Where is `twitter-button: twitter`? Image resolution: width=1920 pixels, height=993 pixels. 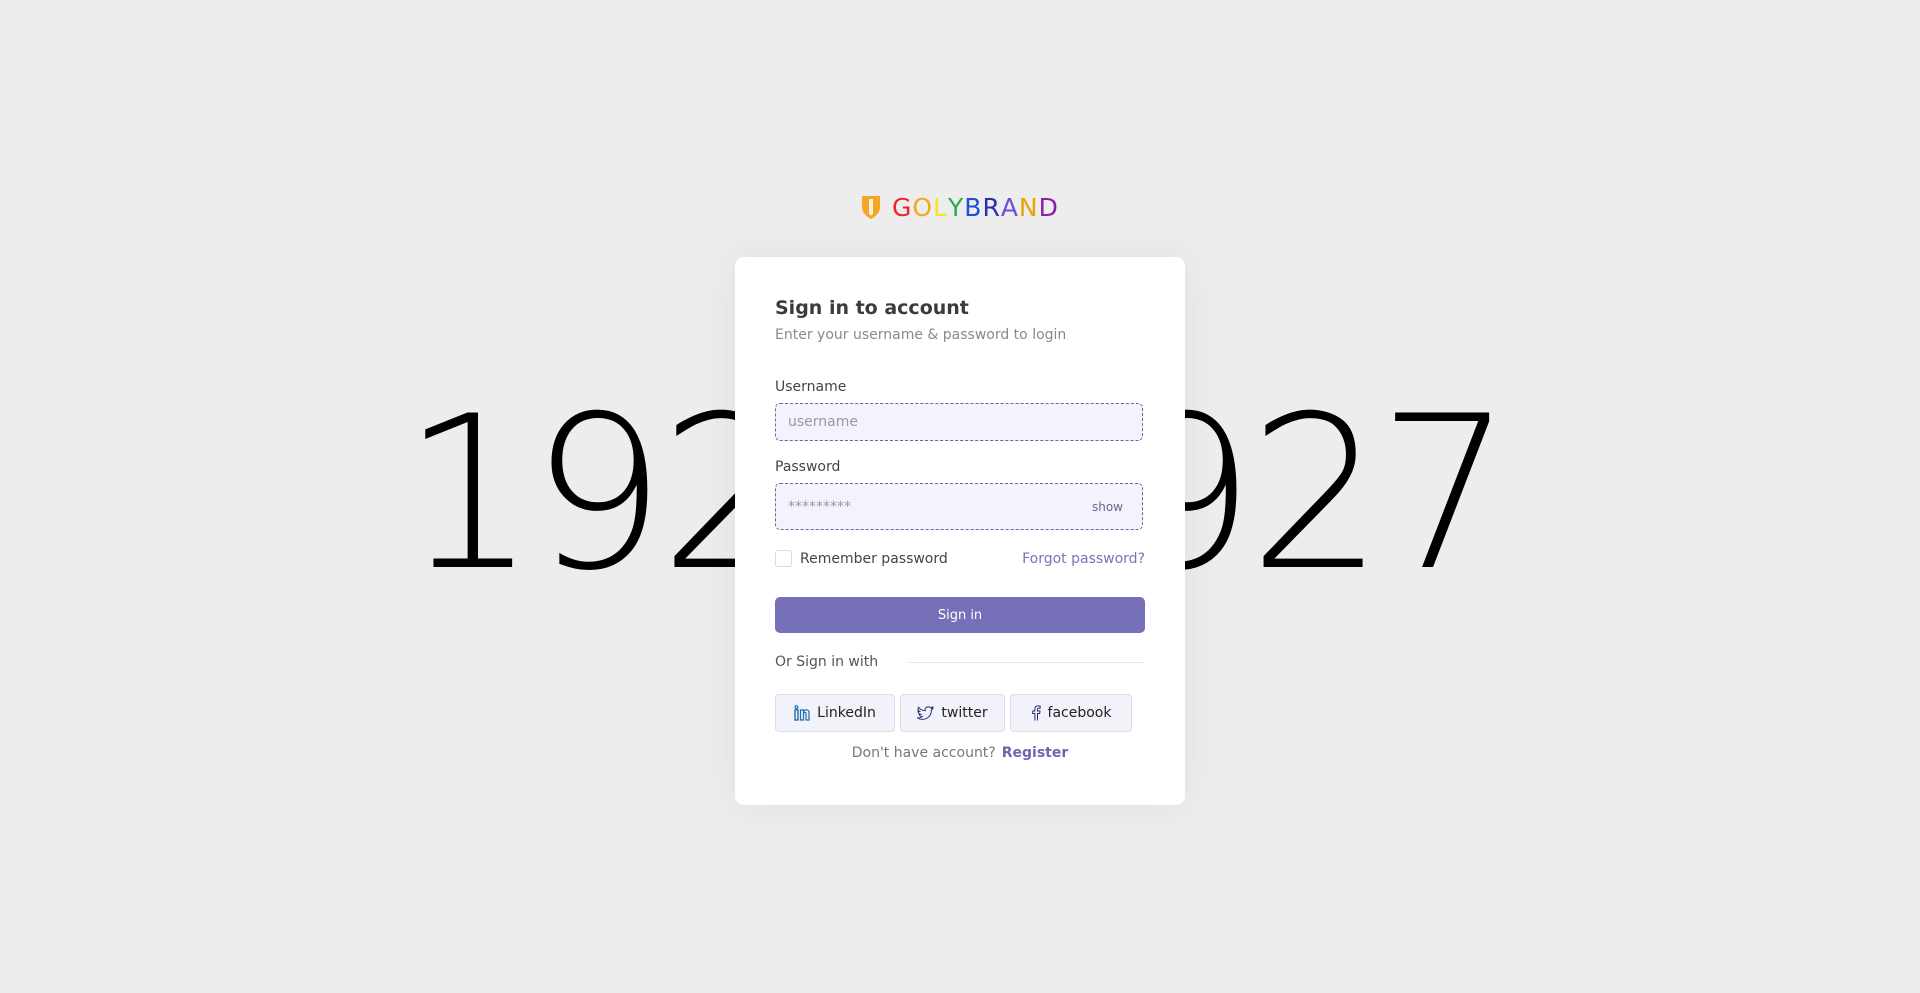
twitter-button: twitter is located at coordinates (952, 713).